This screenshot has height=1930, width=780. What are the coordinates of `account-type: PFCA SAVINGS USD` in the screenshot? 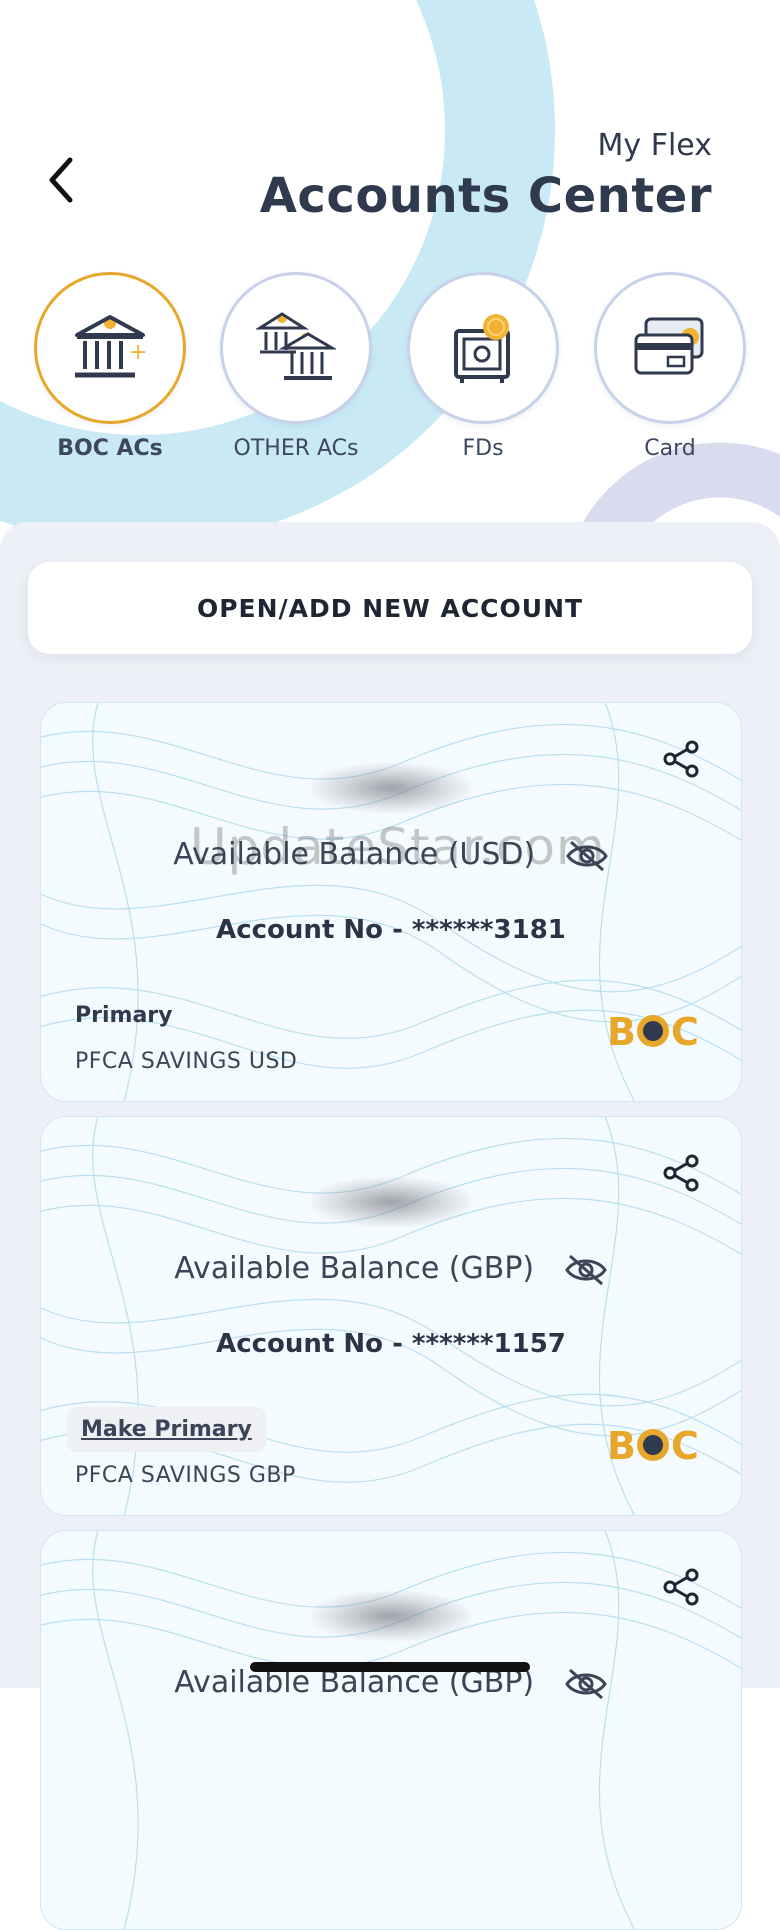 It's located at (186, 1061).